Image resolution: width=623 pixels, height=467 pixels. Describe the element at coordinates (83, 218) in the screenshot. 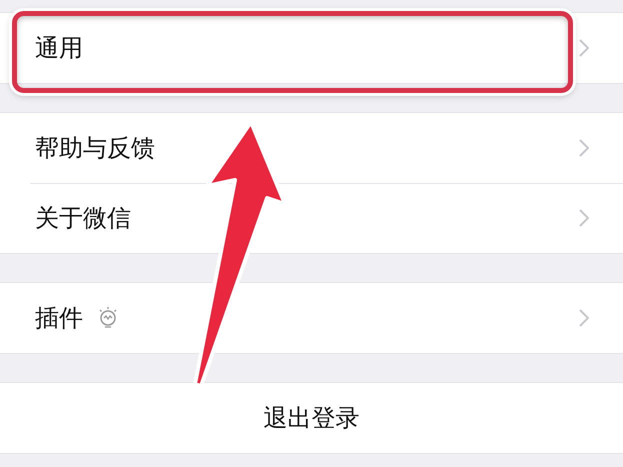

I see `settings-item: 关于微信` at that location.